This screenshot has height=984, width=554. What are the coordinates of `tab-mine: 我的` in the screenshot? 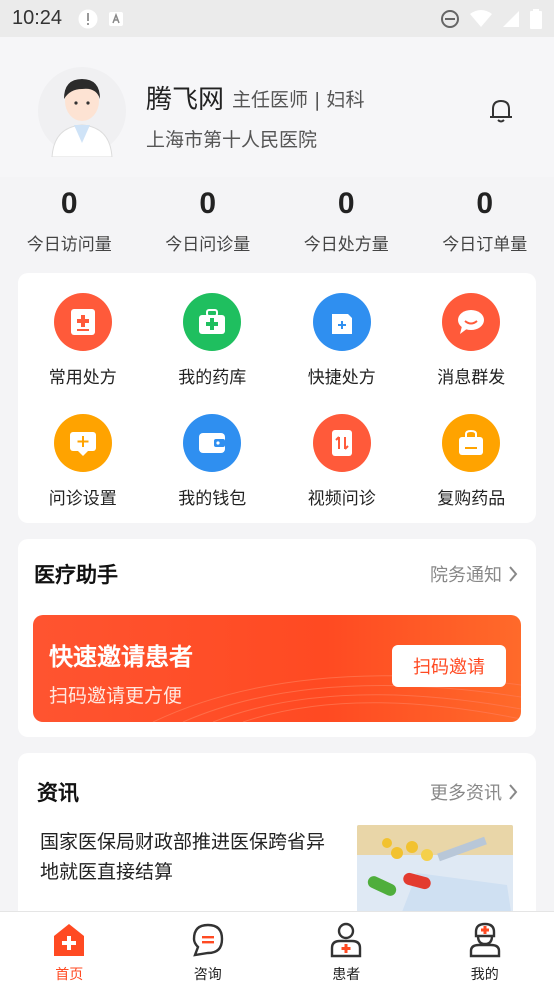 It's located at (485, 948).